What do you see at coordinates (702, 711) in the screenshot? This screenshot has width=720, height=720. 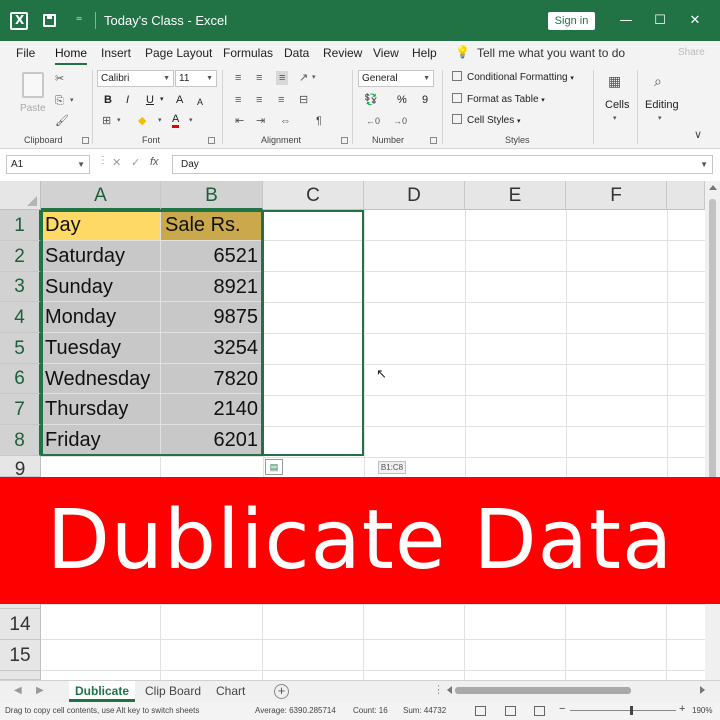 I see `zoom-level: 190%` at bounding box center [702, 711].